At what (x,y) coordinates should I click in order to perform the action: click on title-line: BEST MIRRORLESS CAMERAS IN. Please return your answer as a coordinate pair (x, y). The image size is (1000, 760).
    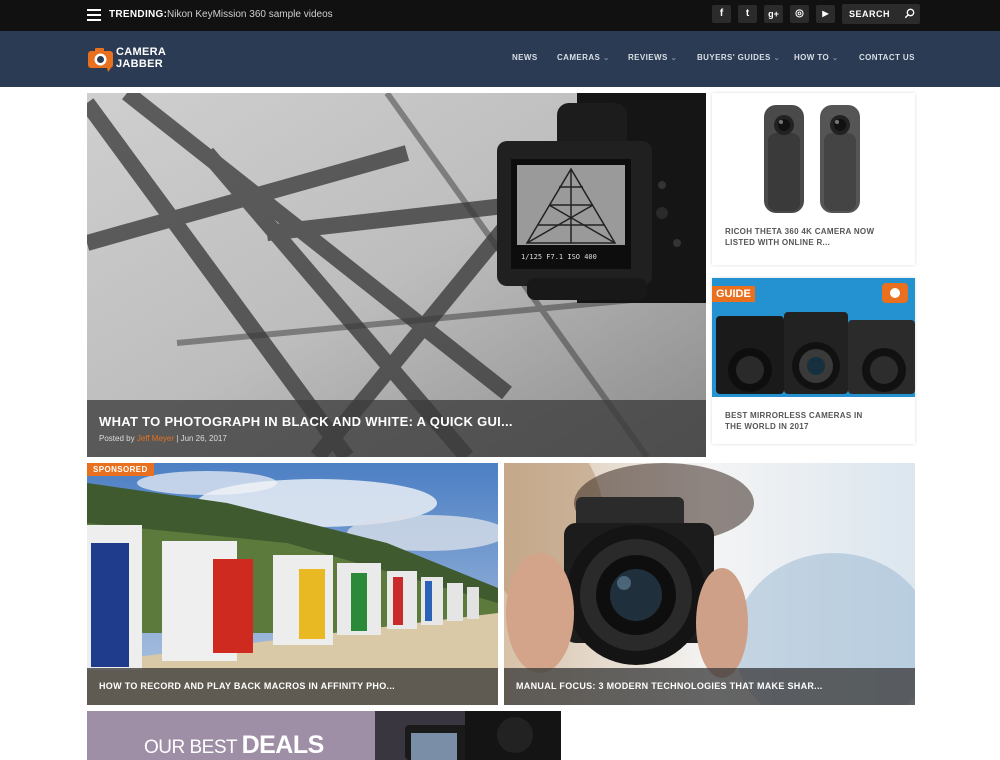
    Looking at the image, I should click on (794, 415).